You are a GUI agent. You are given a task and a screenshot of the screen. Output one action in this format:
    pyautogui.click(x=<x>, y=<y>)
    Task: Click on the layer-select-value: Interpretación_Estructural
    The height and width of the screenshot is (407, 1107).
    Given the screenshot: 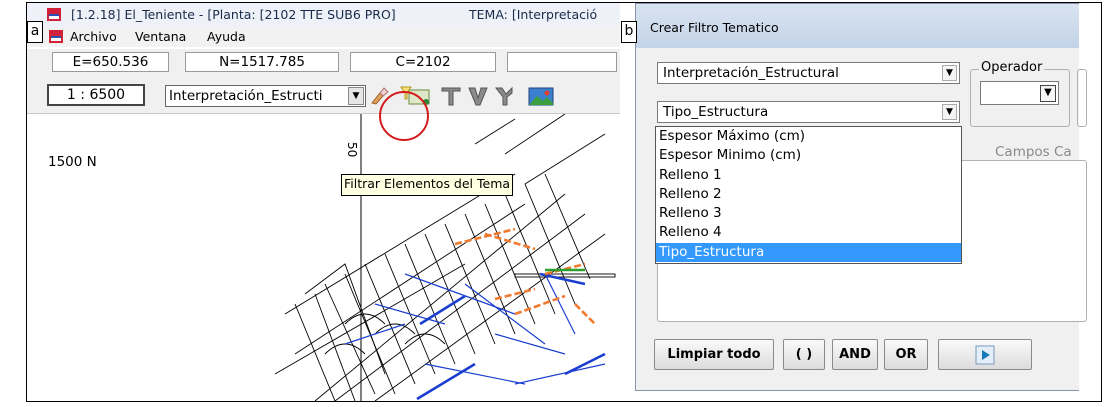 What is the action you would take?
    pyautogui.click(x=751, y=73)
    